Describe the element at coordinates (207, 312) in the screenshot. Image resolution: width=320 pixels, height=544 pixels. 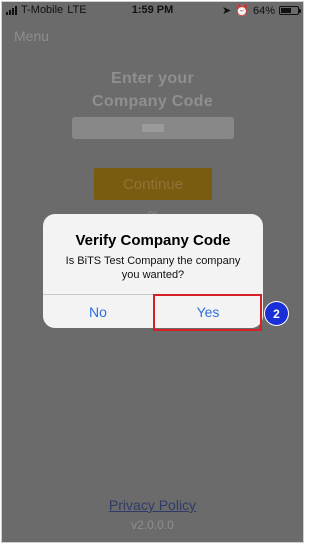
I see `yes-button-highlight` at that location.